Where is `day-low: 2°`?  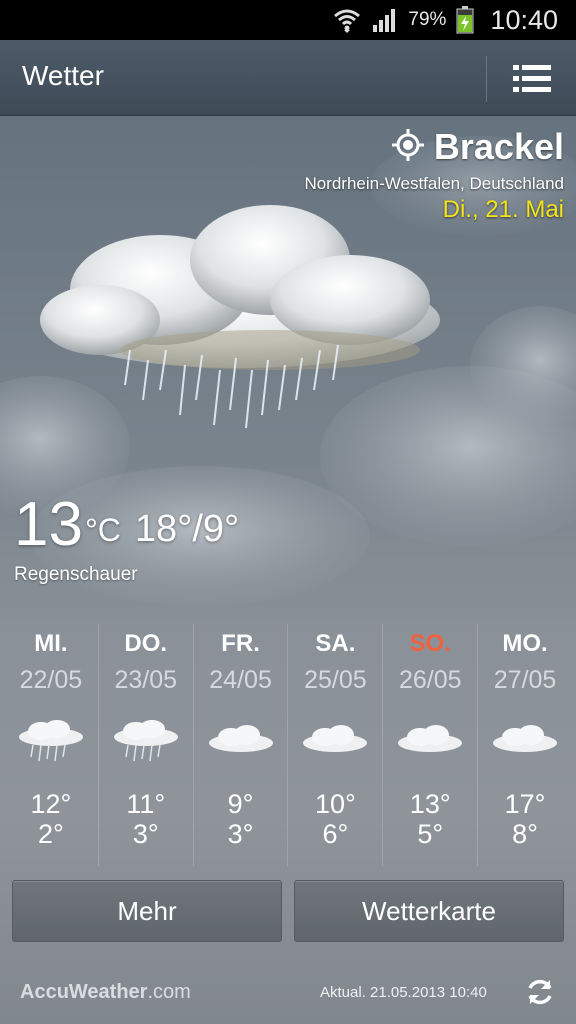
day-low: 2° is located at coordinates (51, 834).